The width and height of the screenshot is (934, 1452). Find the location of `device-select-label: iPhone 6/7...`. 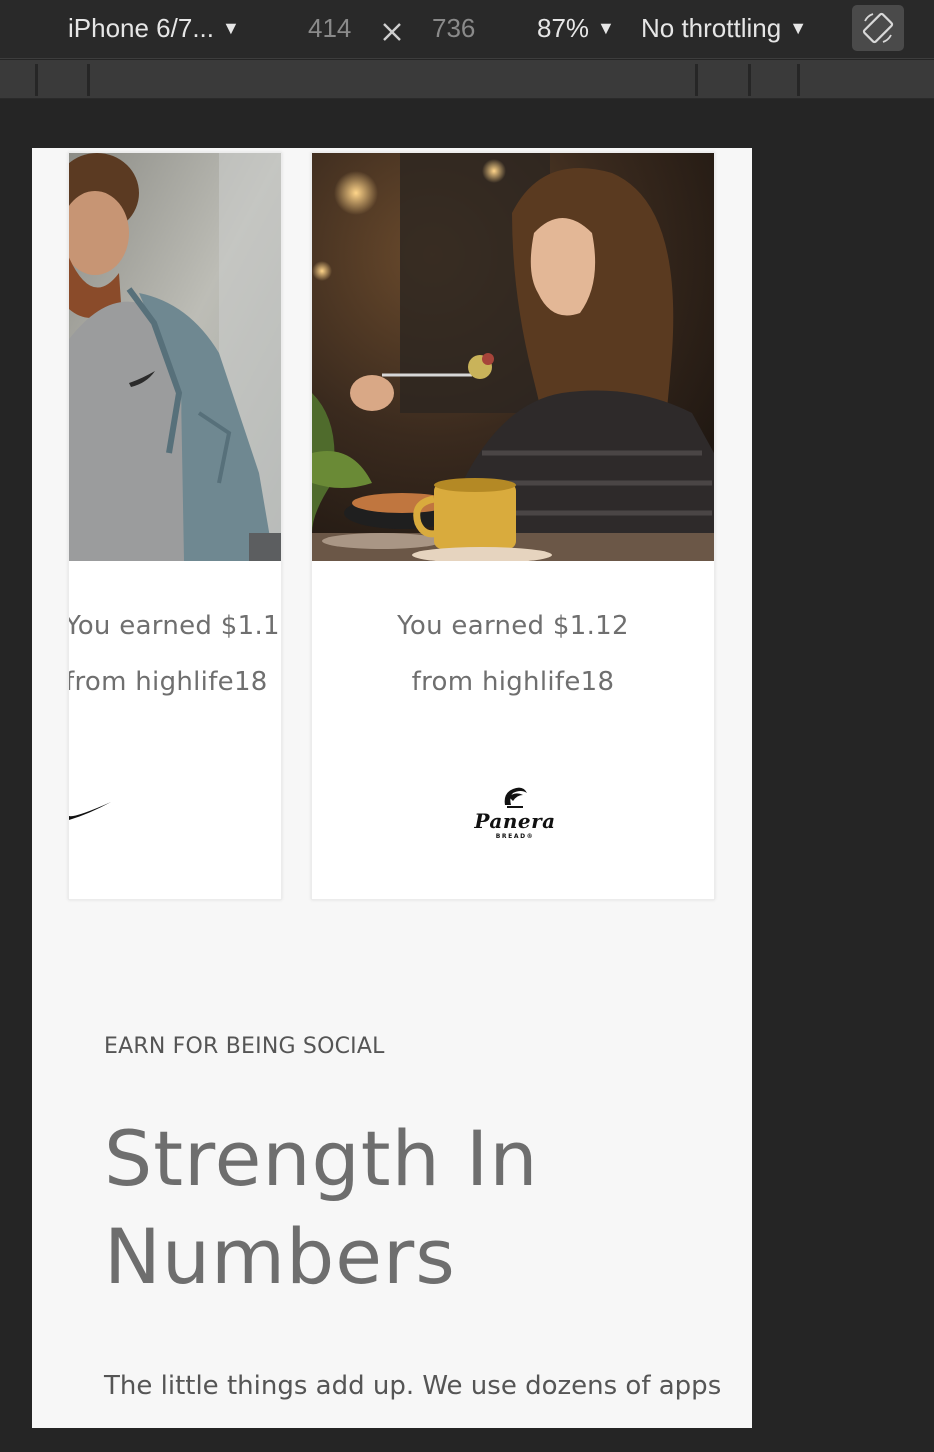

device-select-label: iPhone 6/7... is located at coordinates (141, 28).